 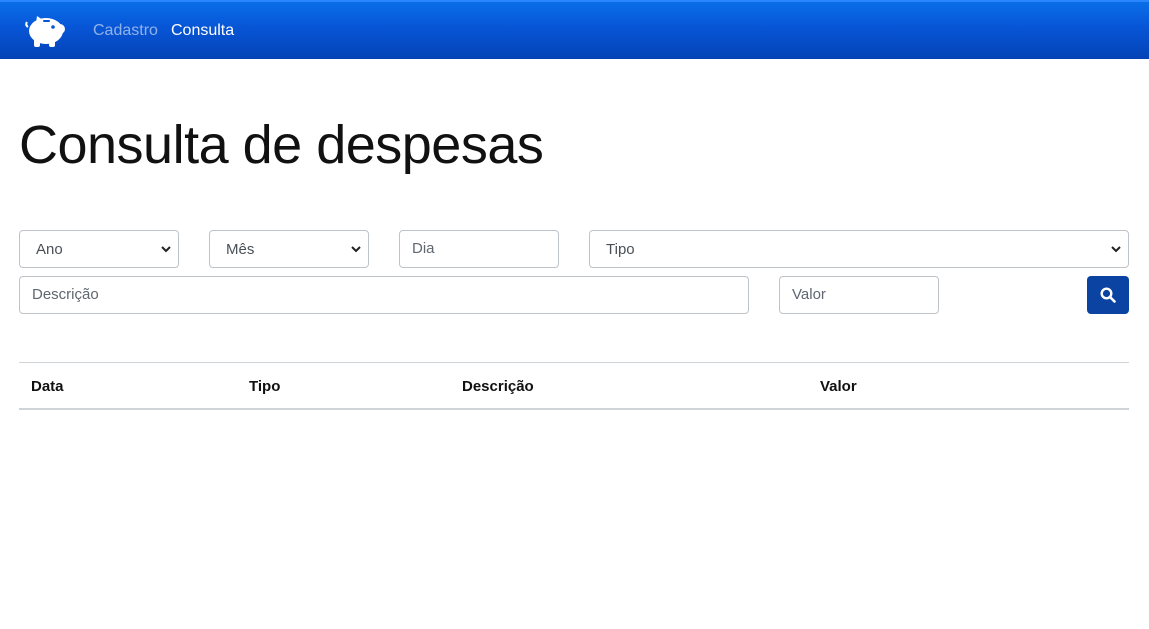 What do you see at coordinates (47, 386) in the screenshot?
I see `column-header-data: Data` at bounding box center [47, 386].